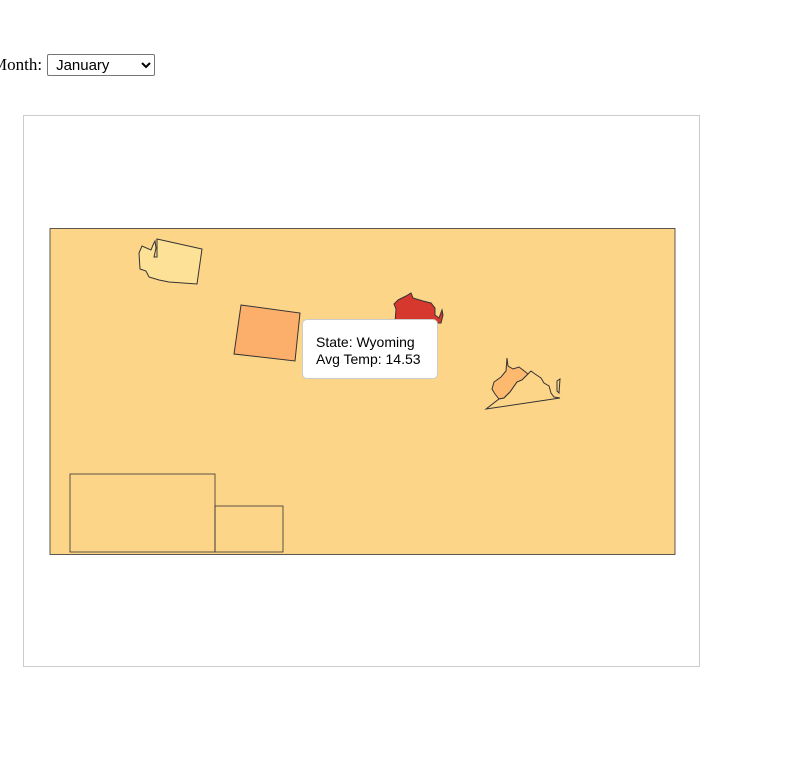 The width and height of the screenshot is (810, 780). I want to click on state-tooltip: State: Wyoming Avg Temp: 14.53, so click(370, 349).